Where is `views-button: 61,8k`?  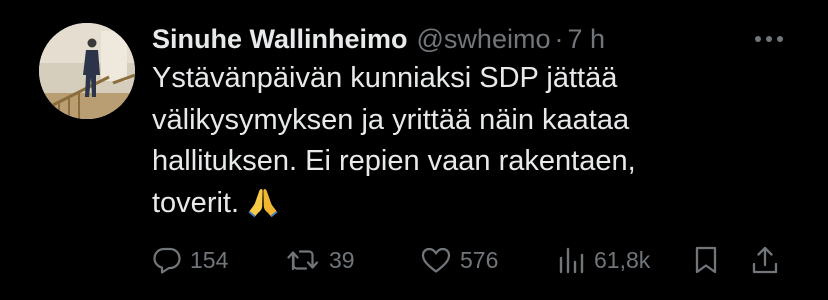 views-button: 61,8k is located at coordinates (603, 260).